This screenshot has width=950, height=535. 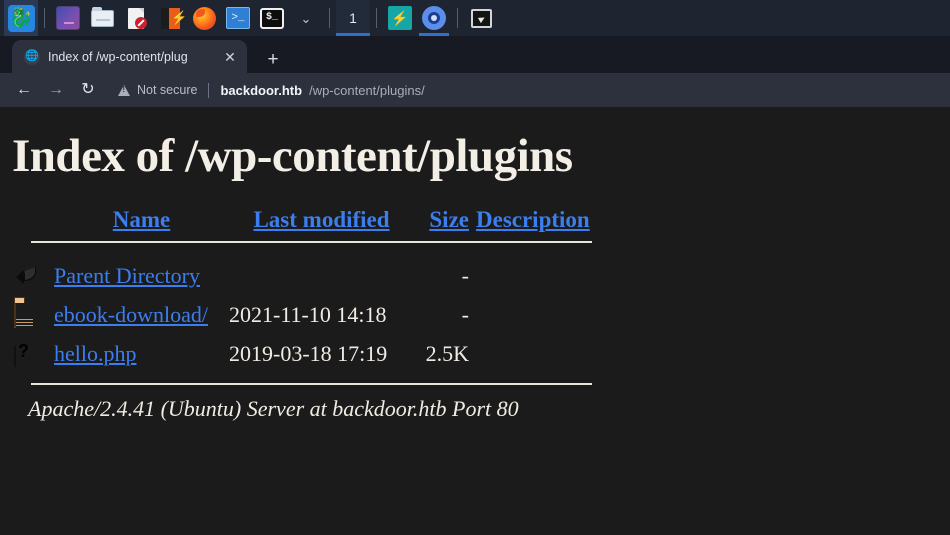 I want to click on taskbar-item-powershell: >_, so click(x=238, y=18).